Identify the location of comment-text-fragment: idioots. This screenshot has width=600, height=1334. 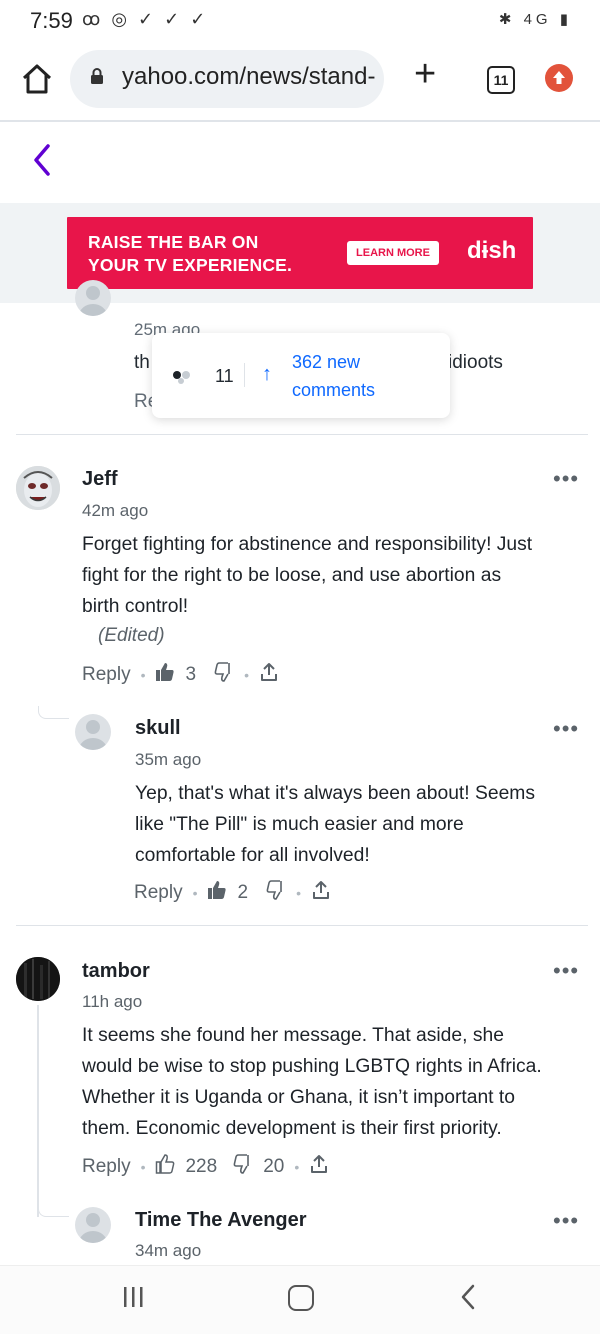
(475, 362).